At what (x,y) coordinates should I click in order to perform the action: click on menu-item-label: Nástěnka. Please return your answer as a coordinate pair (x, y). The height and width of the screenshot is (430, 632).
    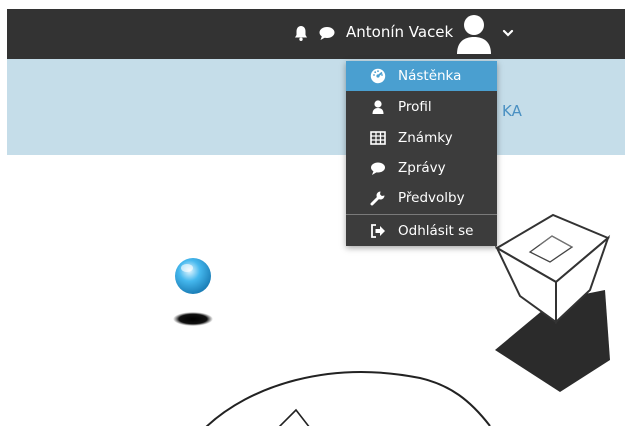
    Looking at the image, I should click on (430, 76).